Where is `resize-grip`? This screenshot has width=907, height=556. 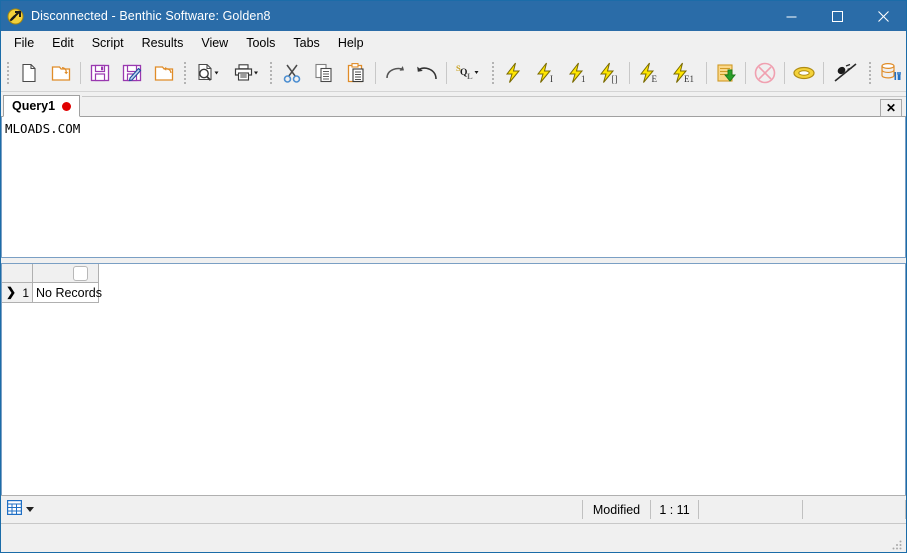 resize-grip is located at coordinates (897, 544).